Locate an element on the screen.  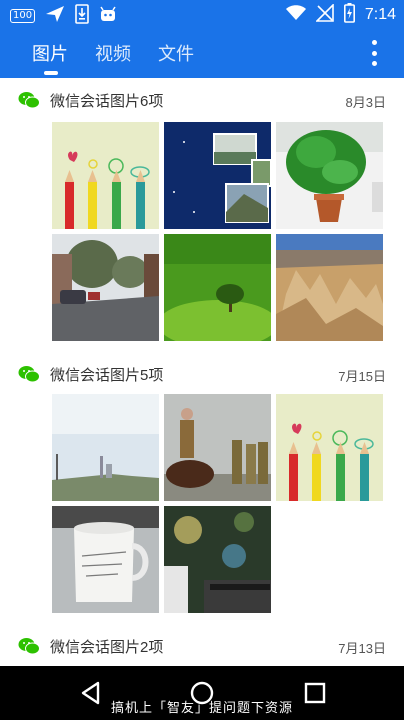
more-options-icon is located at coordinates (374, 53).